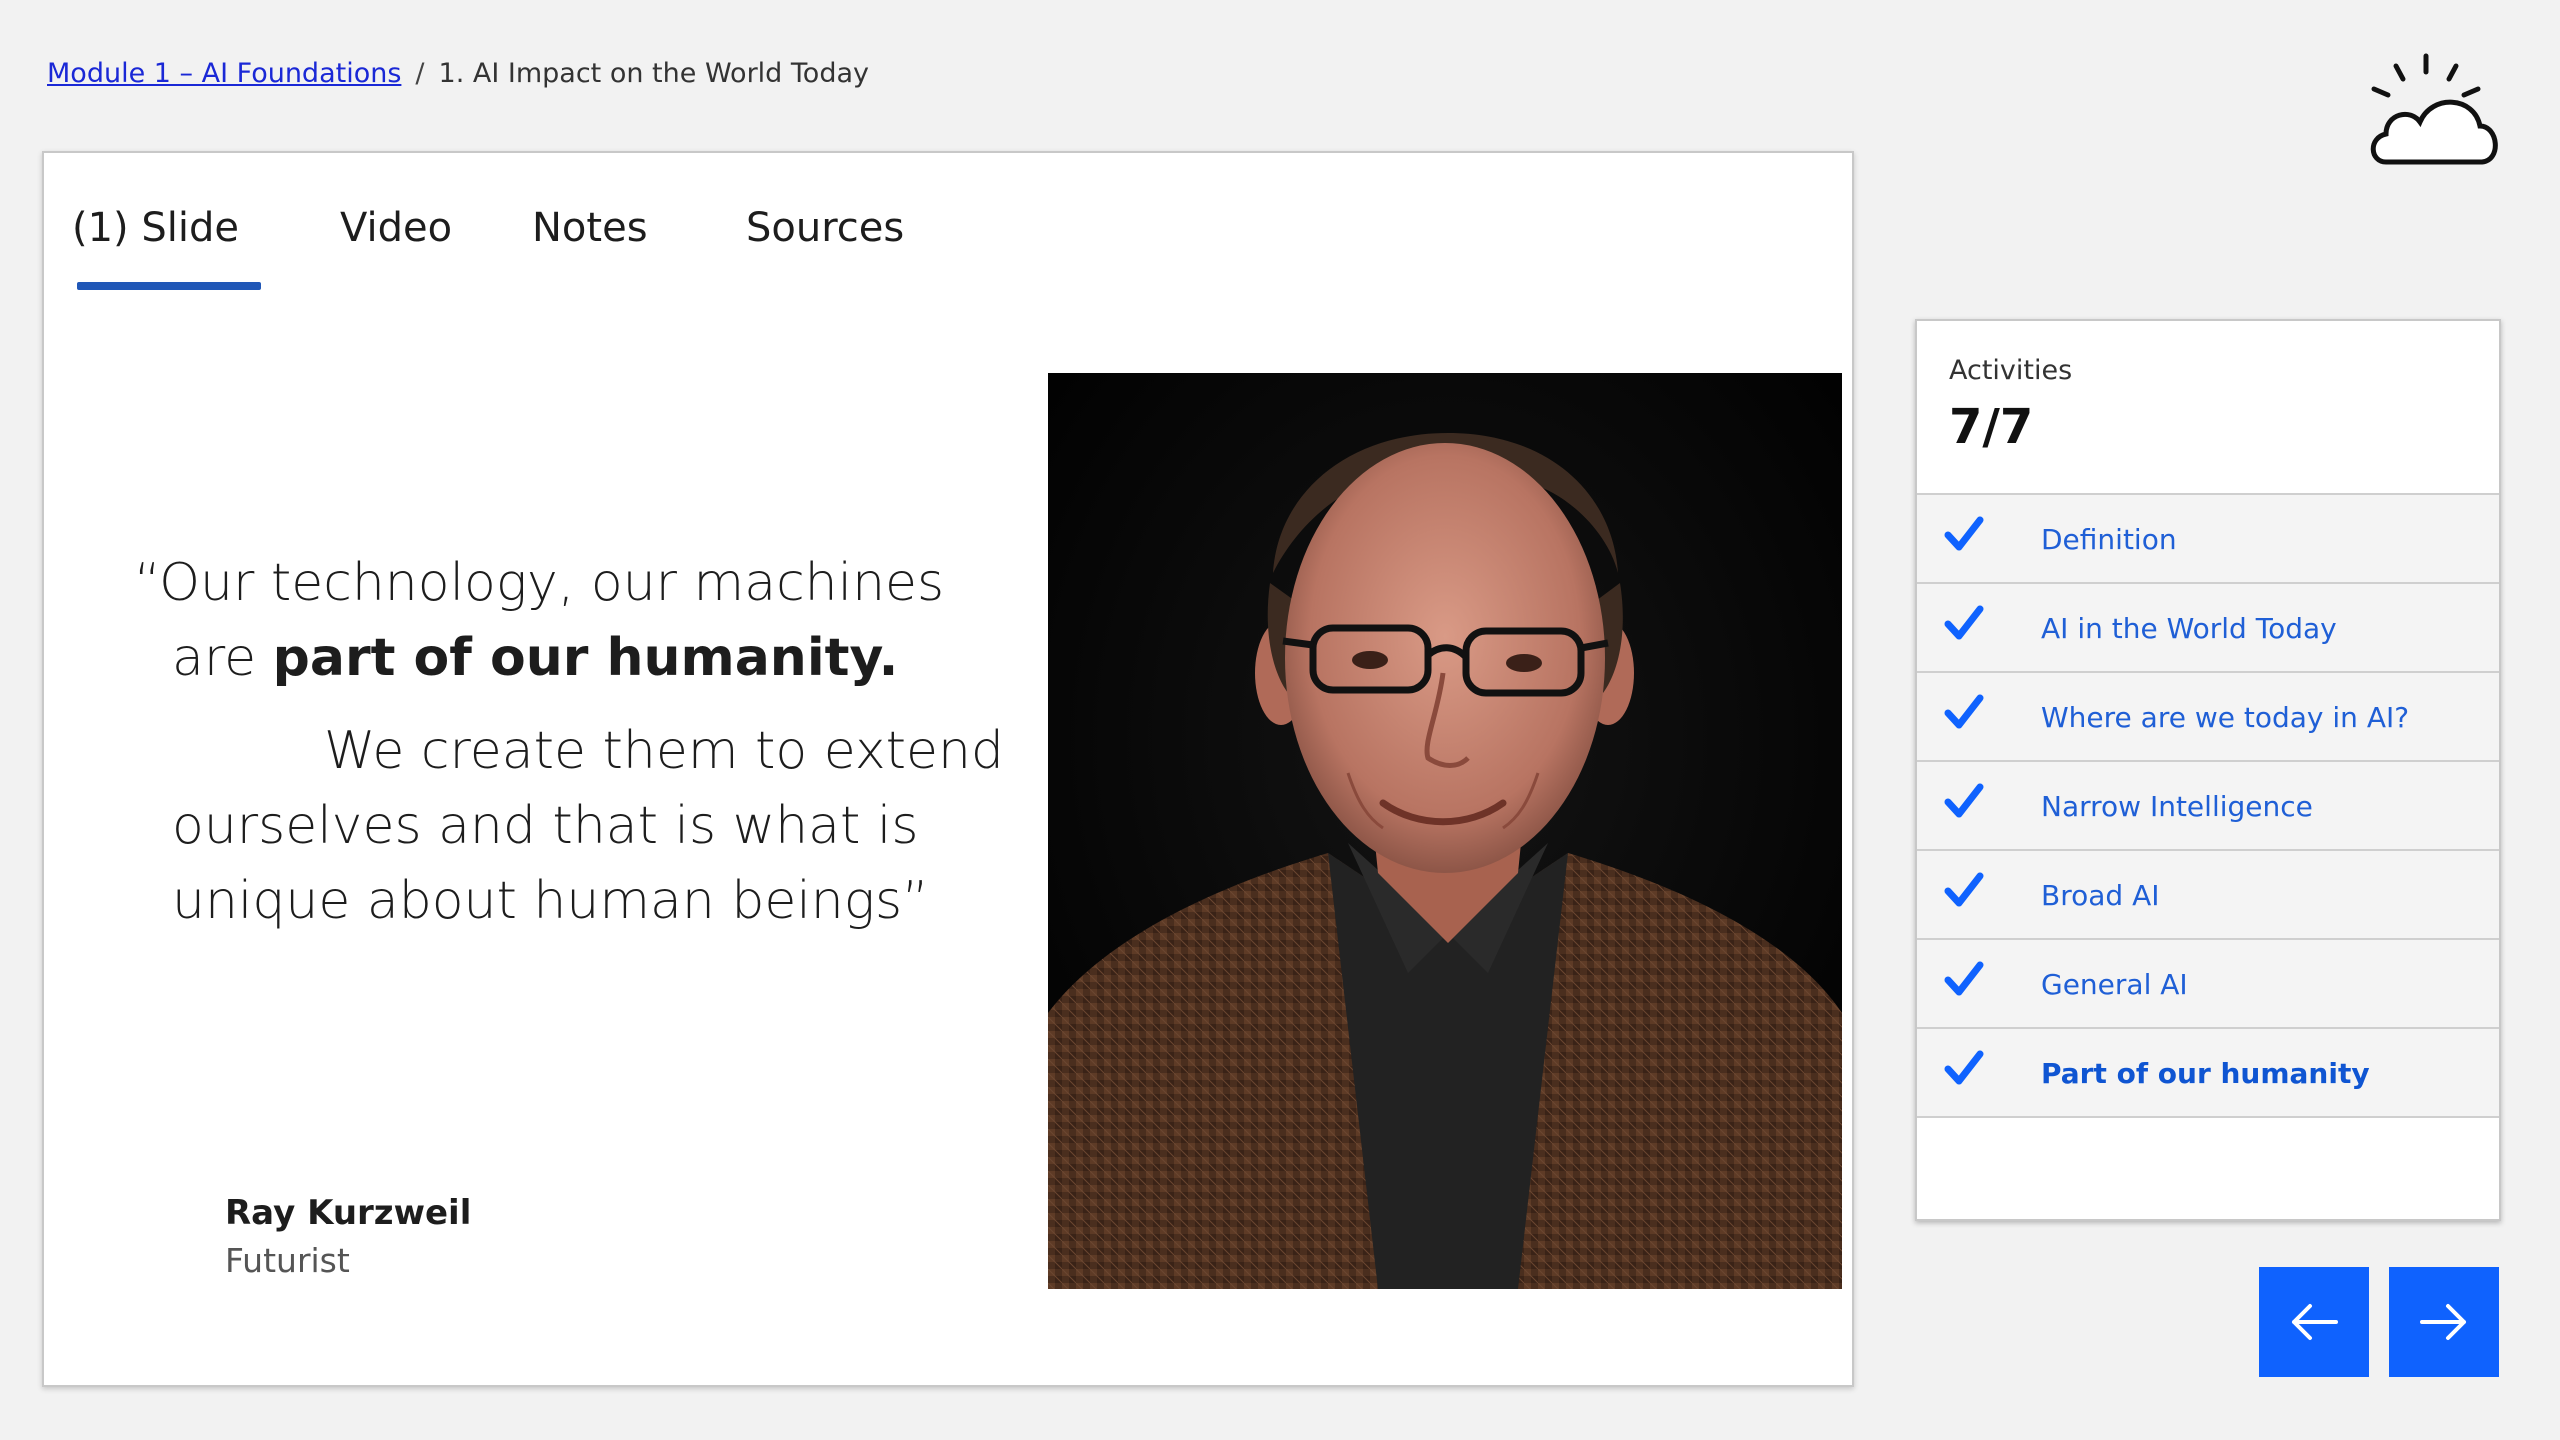 This screenshot has height=1440, width=2560. What do you see at coordinates (287, 1260) in the screenshot?
I see `author-role: Futurist` at bounding box center [287, 1260].